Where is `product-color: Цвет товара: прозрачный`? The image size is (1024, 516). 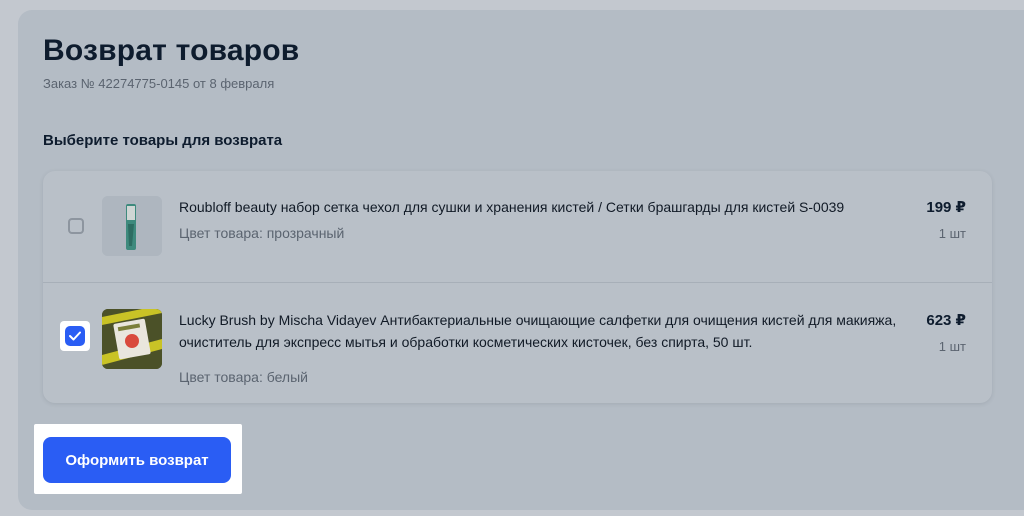
product-color: Цвет товара: прозрачный is located at coordinates (262, 233).